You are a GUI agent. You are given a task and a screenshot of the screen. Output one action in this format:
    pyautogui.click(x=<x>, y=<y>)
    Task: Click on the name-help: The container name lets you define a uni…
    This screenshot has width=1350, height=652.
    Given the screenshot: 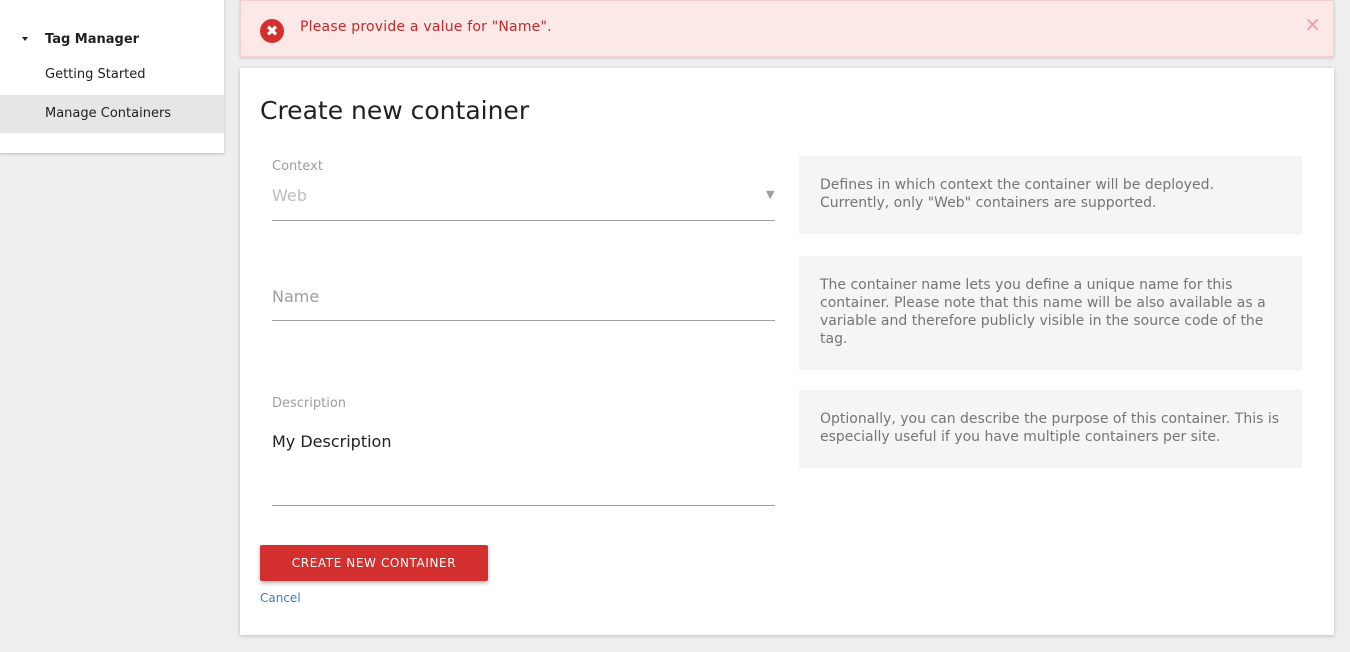 What is the action you would take?
    pyautogui.click(x=1050, y=313)
    